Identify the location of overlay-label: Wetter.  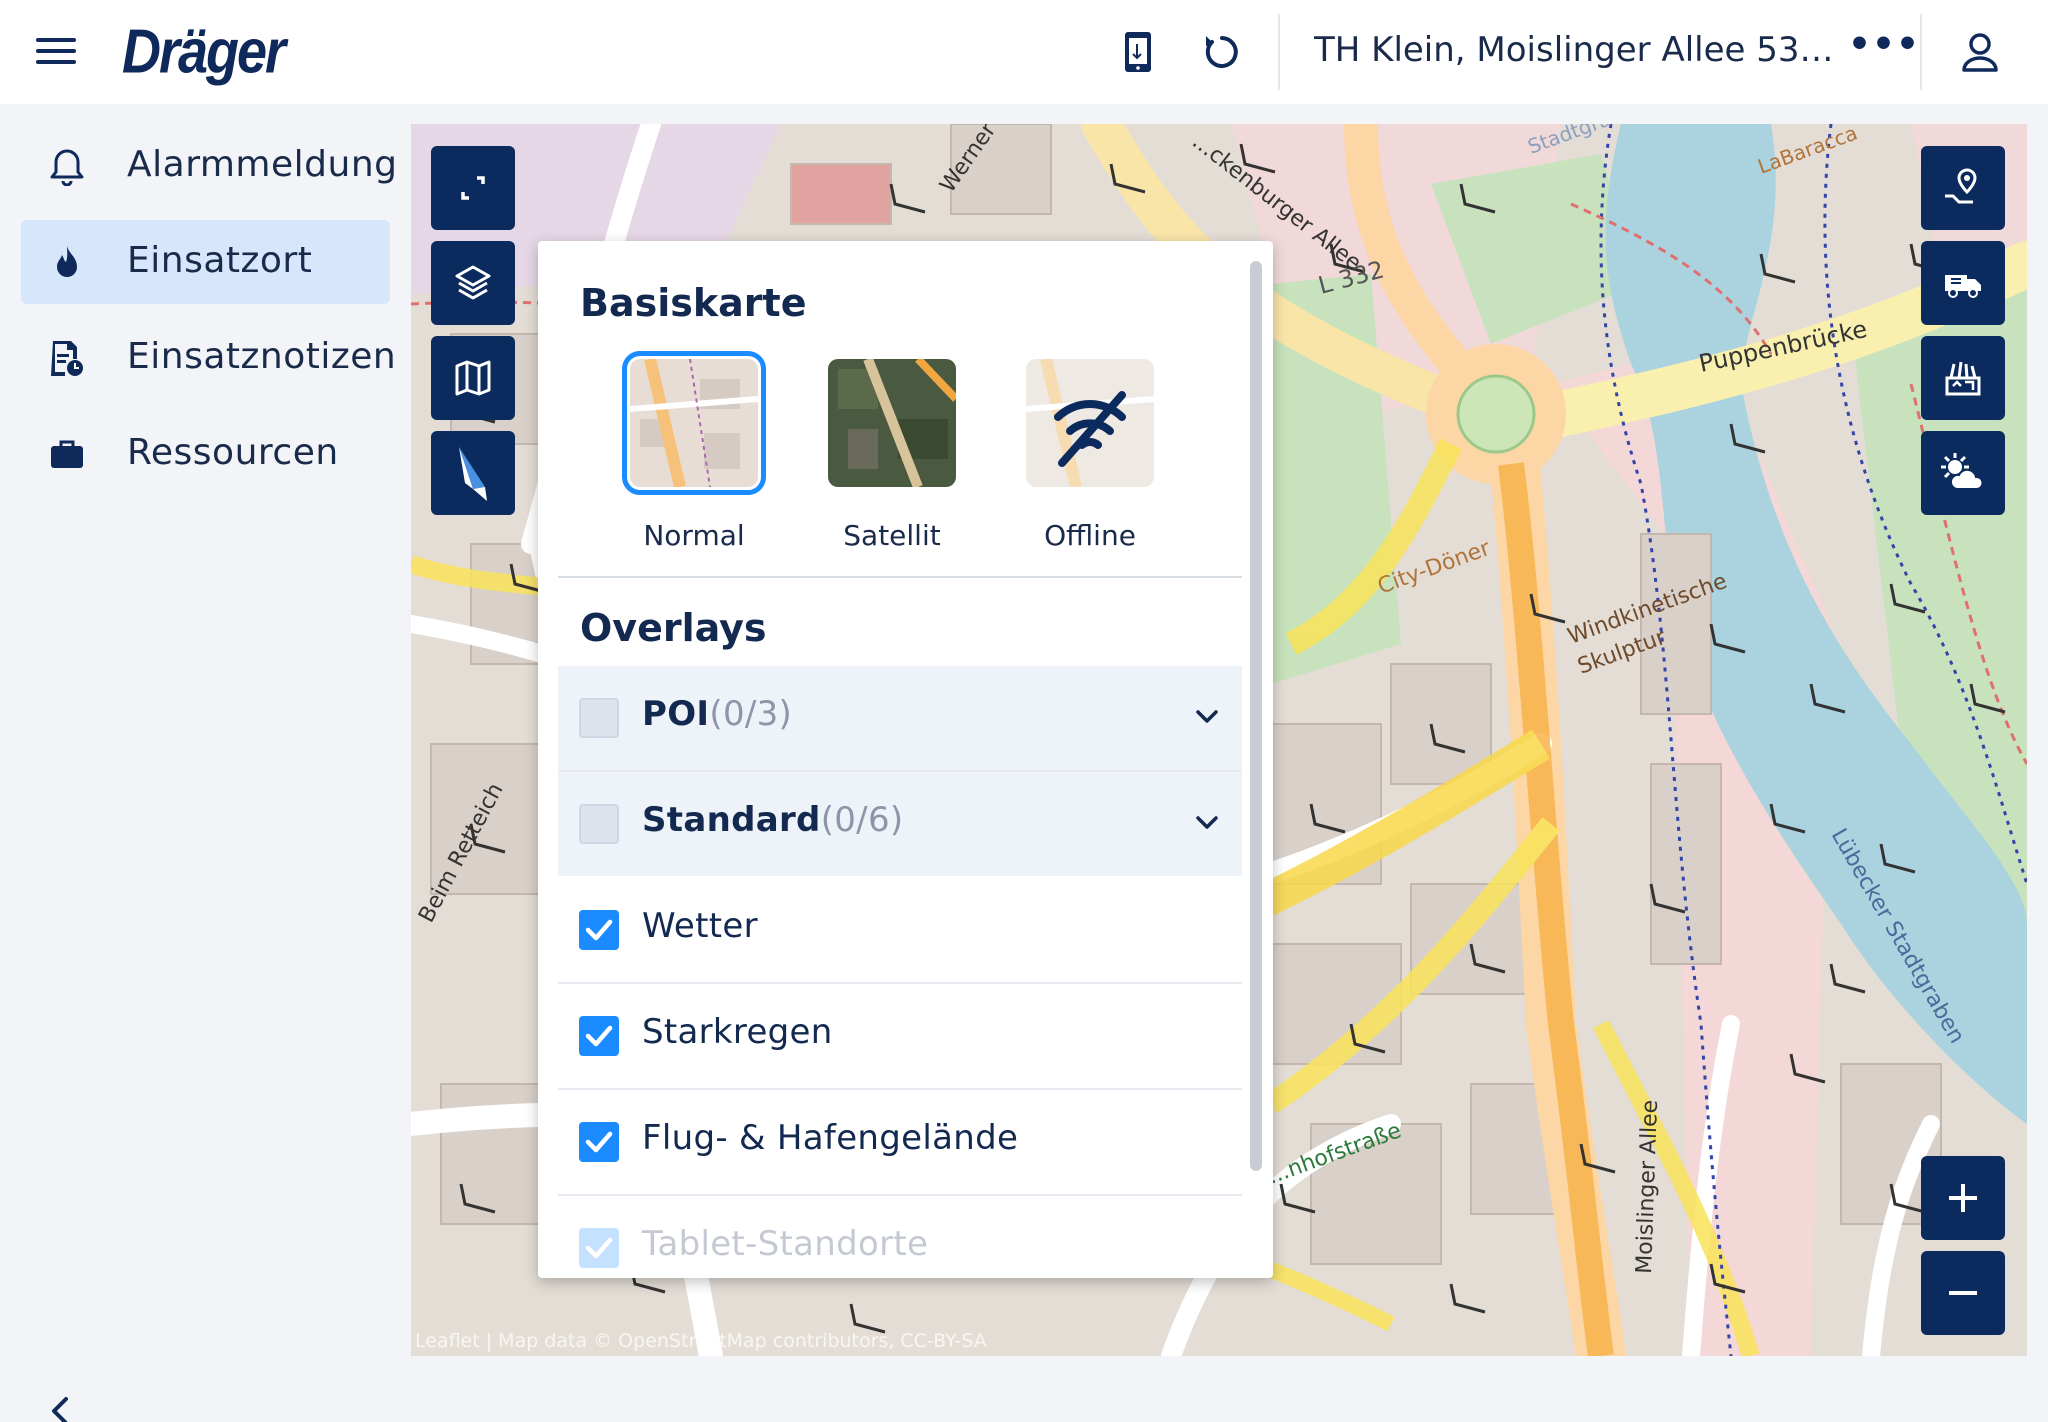
(700, 926).